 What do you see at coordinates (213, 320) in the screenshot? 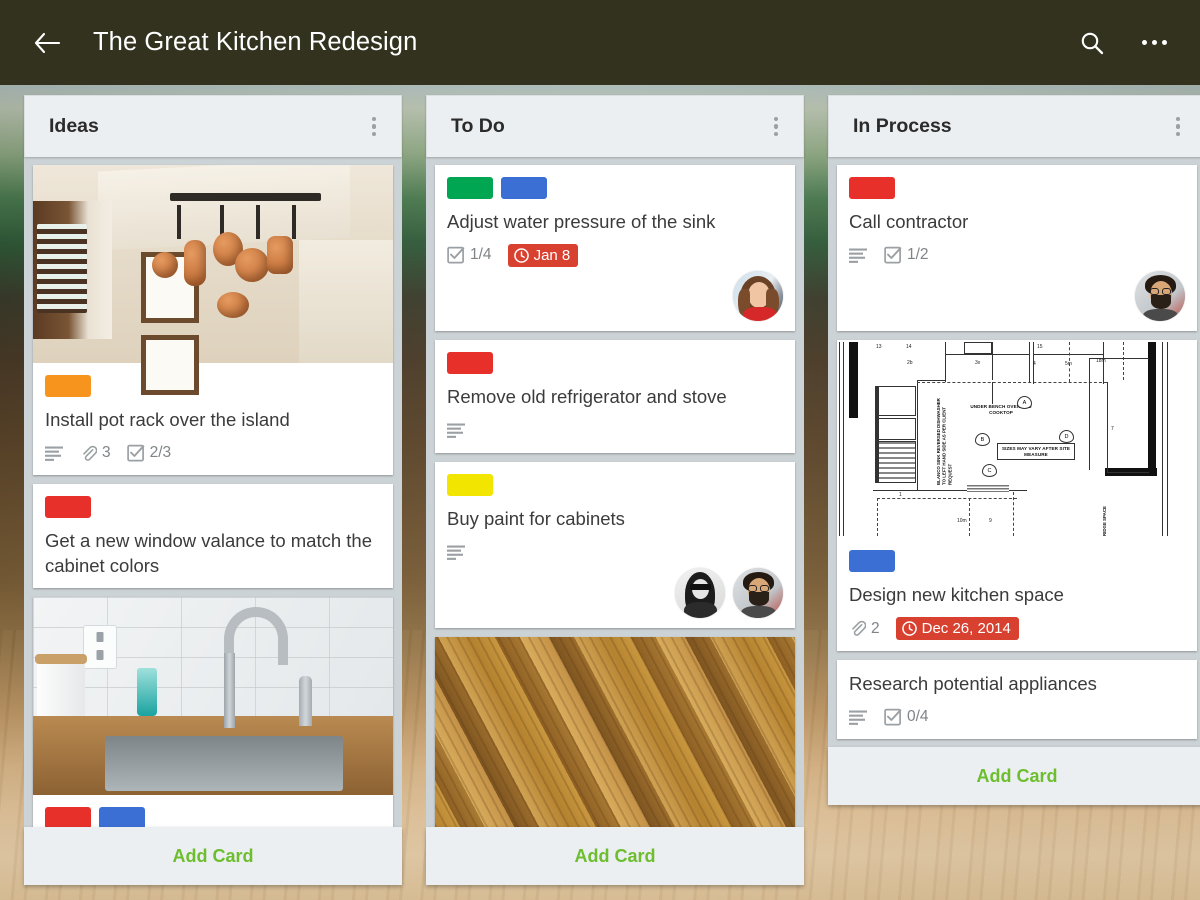
I see `card: Install pot rack over the island 3 2/3` at bounding box center [213, 320].